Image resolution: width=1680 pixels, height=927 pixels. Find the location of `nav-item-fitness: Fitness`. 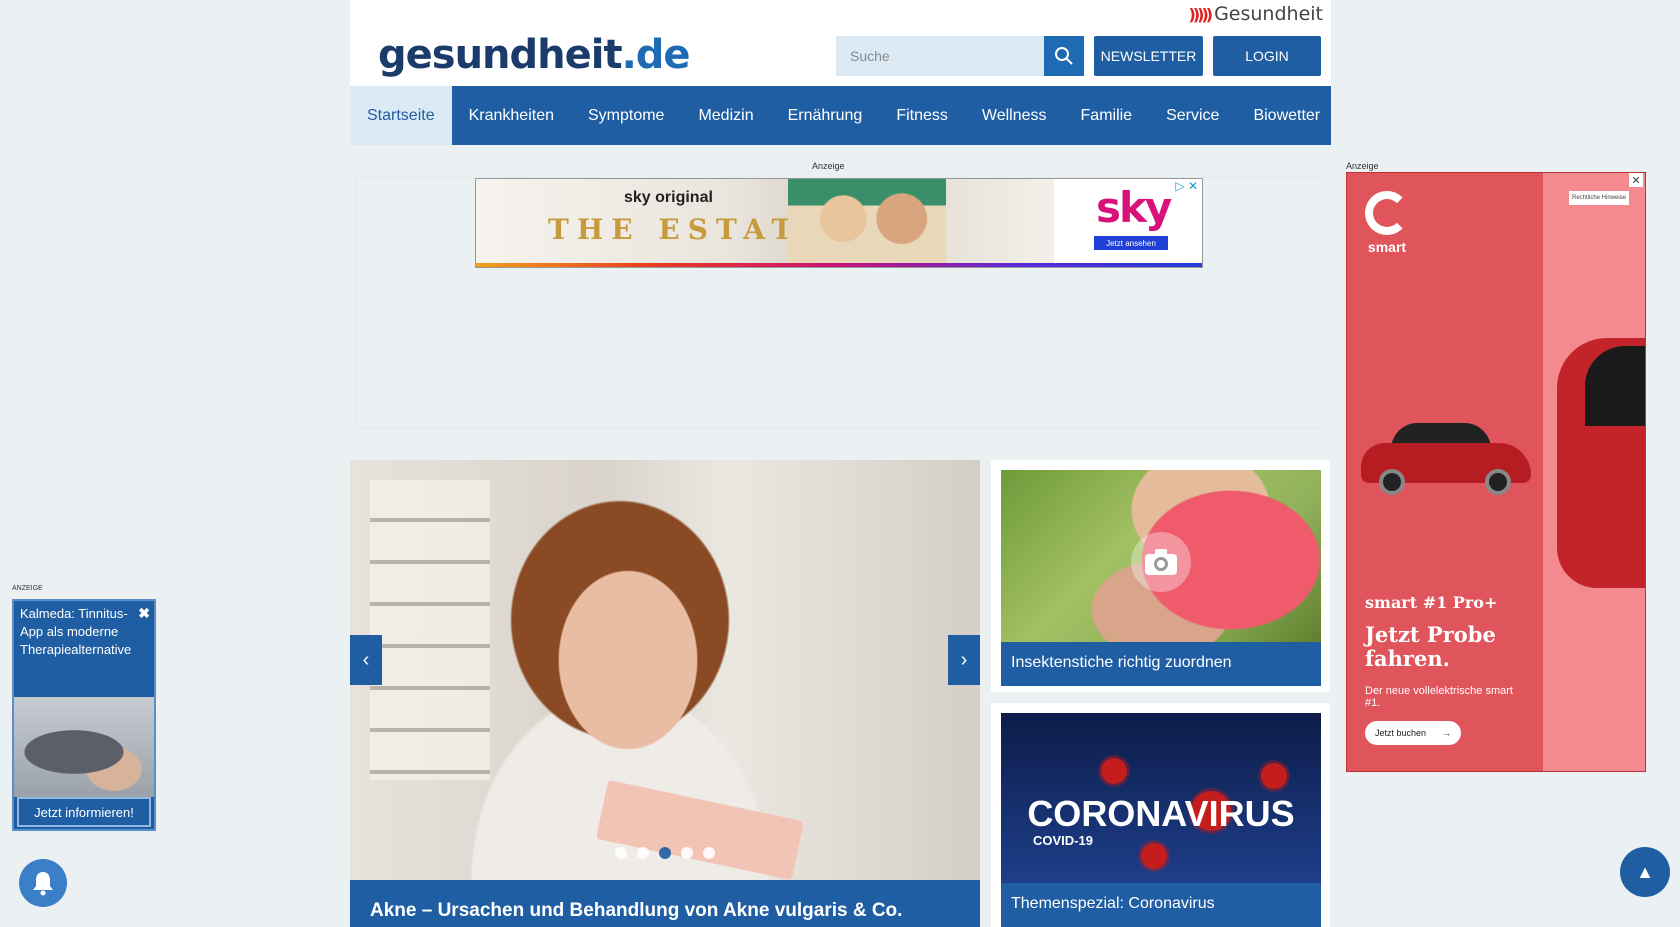

nav-item-fitness: Fitness is located at coordinates (922, 115).